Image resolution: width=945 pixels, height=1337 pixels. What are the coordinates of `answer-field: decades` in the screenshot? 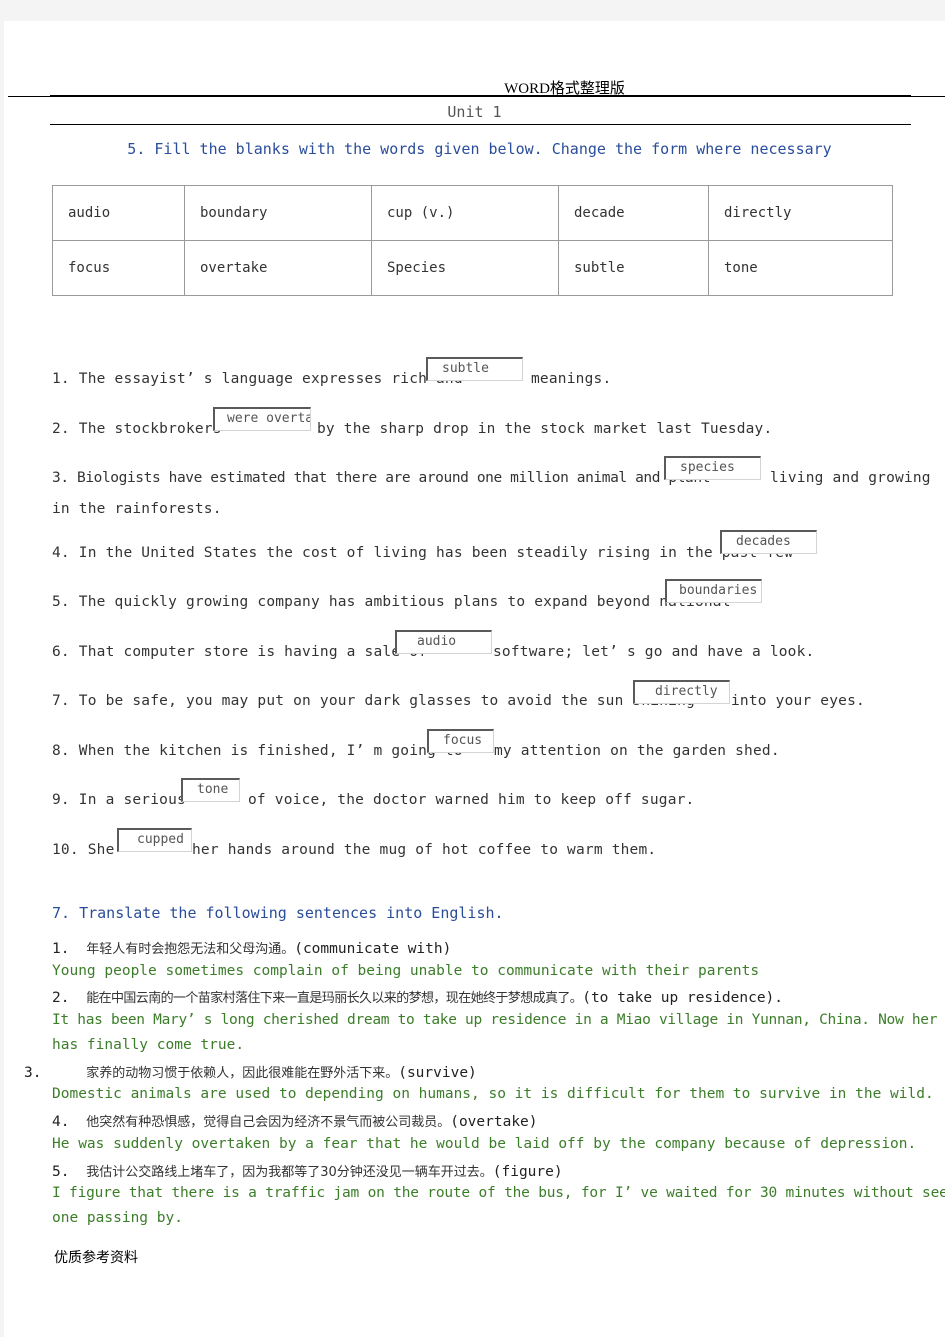 It's located at (768, 542).